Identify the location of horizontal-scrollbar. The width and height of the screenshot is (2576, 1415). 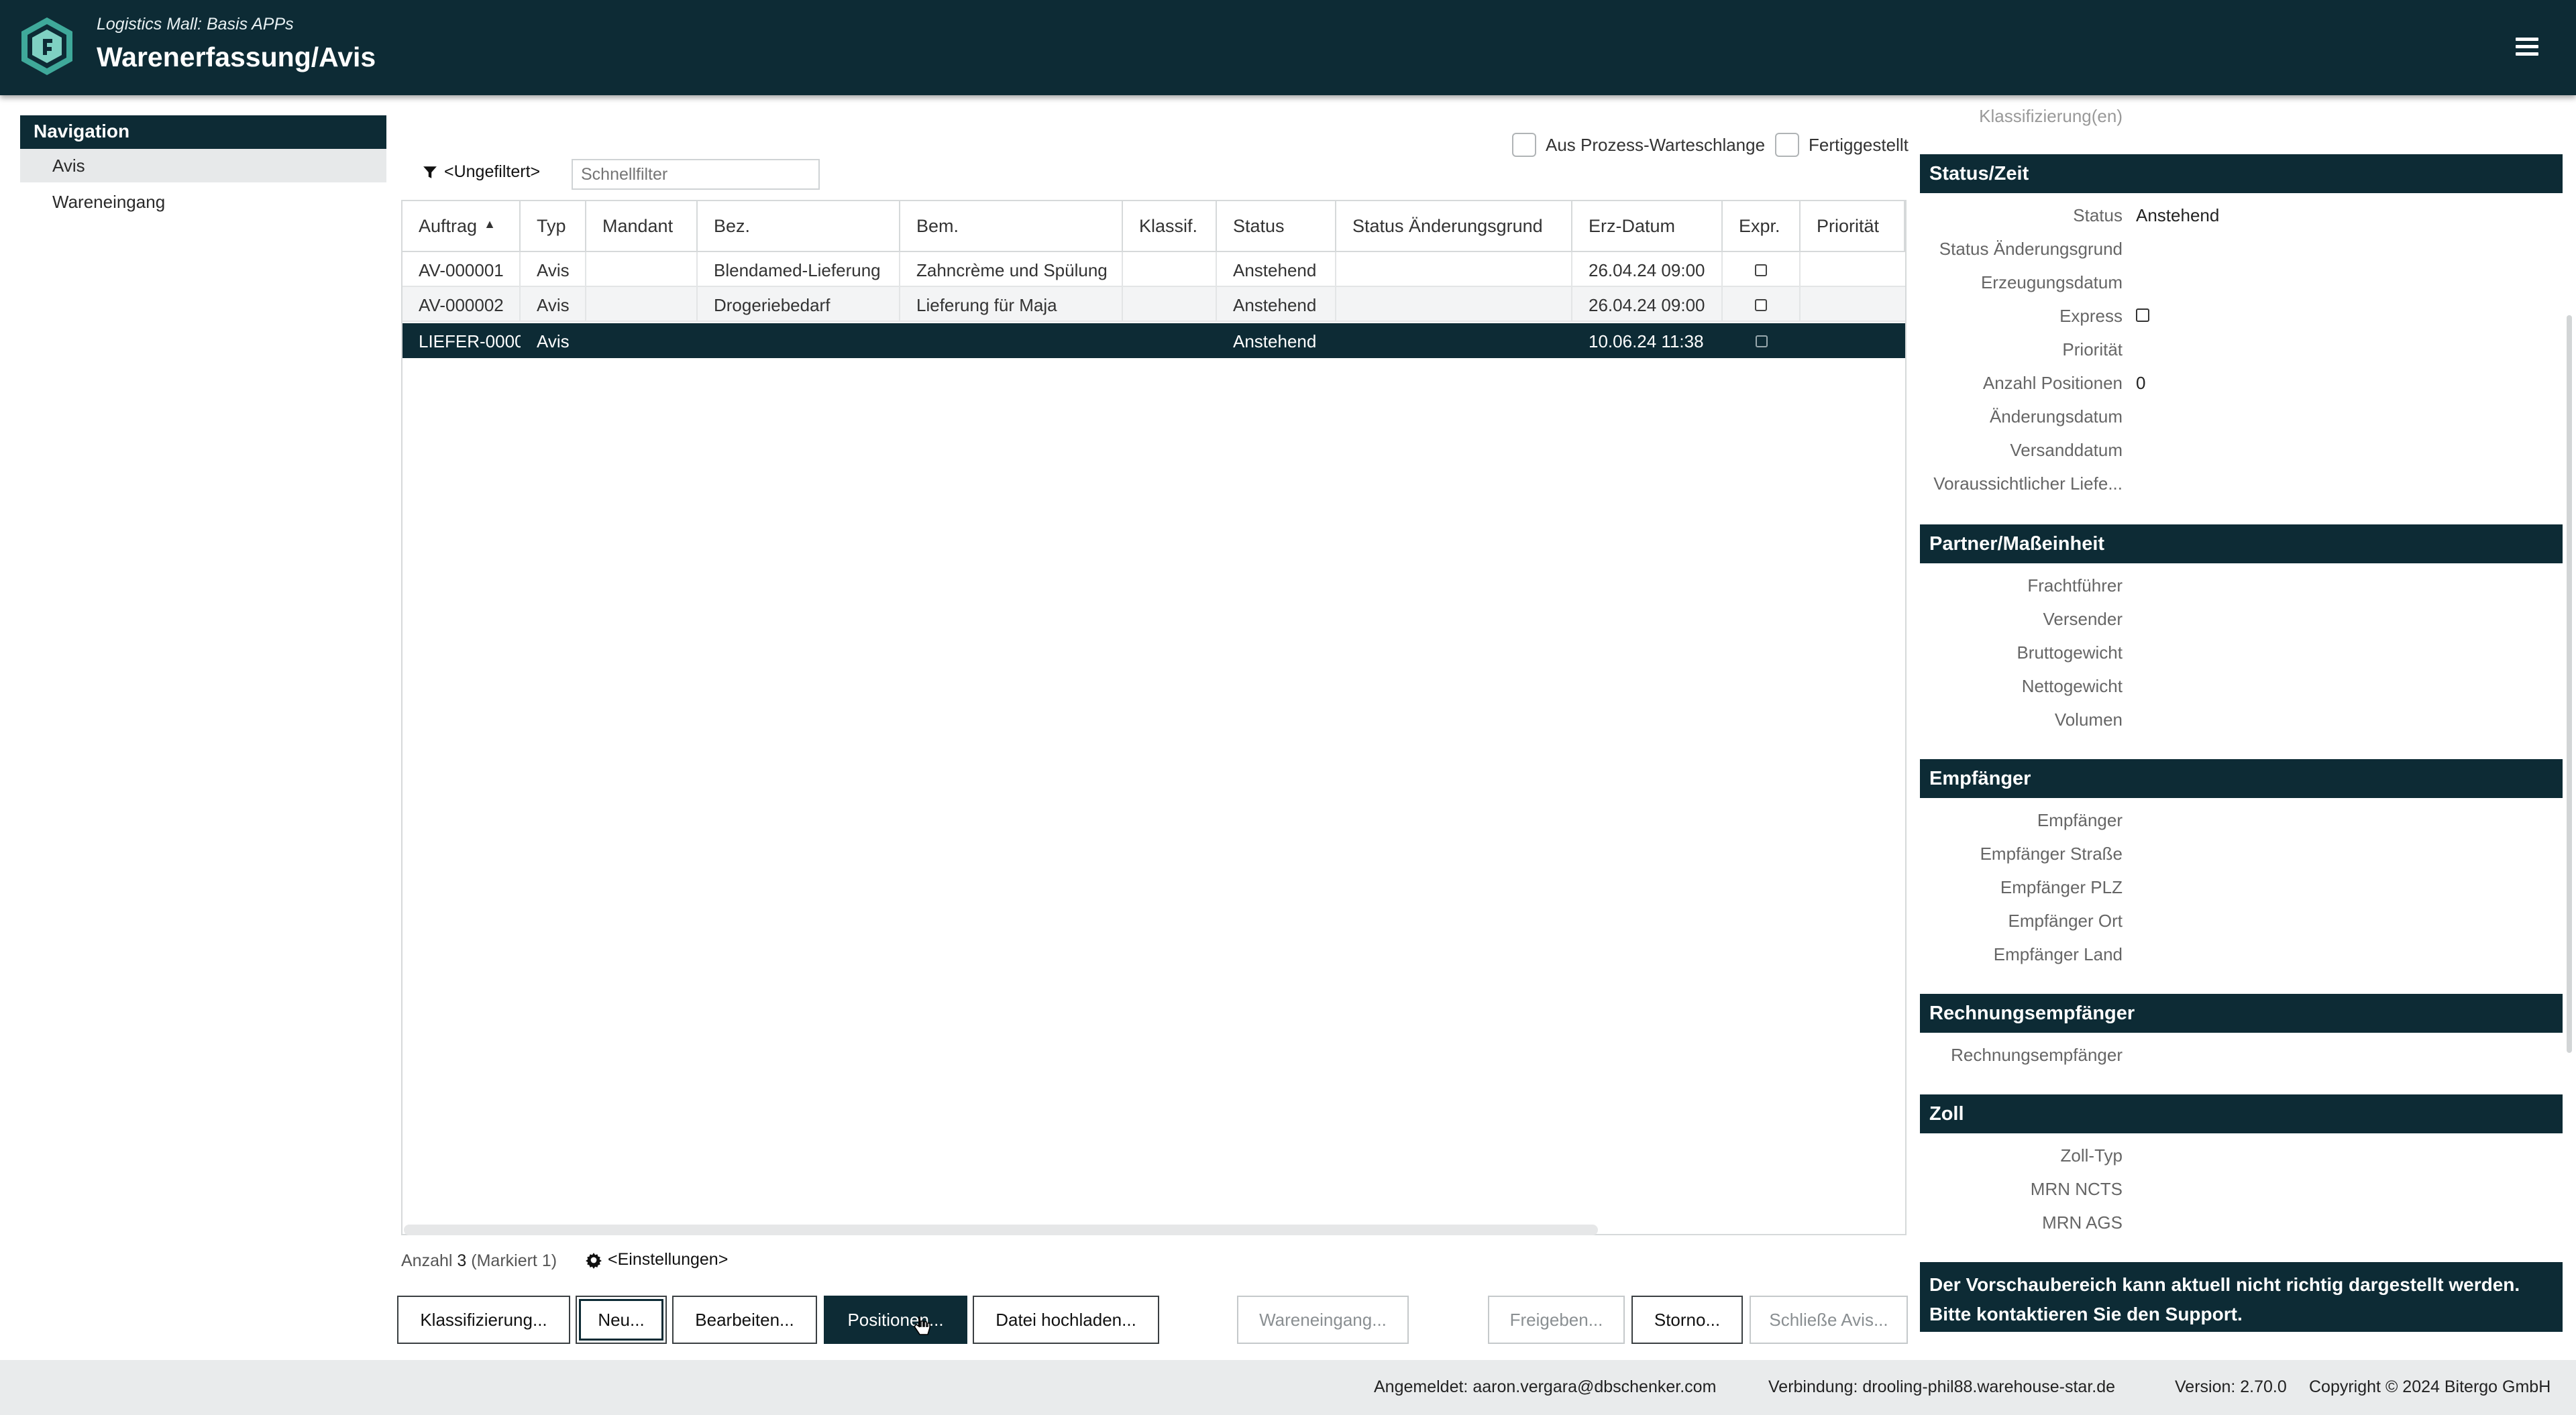
(1001, 1230).